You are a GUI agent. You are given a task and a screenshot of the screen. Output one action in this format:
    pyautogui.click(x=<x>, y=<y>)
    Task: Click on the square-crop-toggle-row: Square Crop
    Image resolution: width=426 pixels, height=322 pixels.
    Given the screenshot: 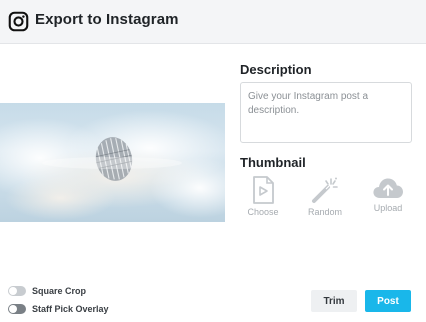 What is the action you would take?
    pyautogui.click(x=47, y=291)
    